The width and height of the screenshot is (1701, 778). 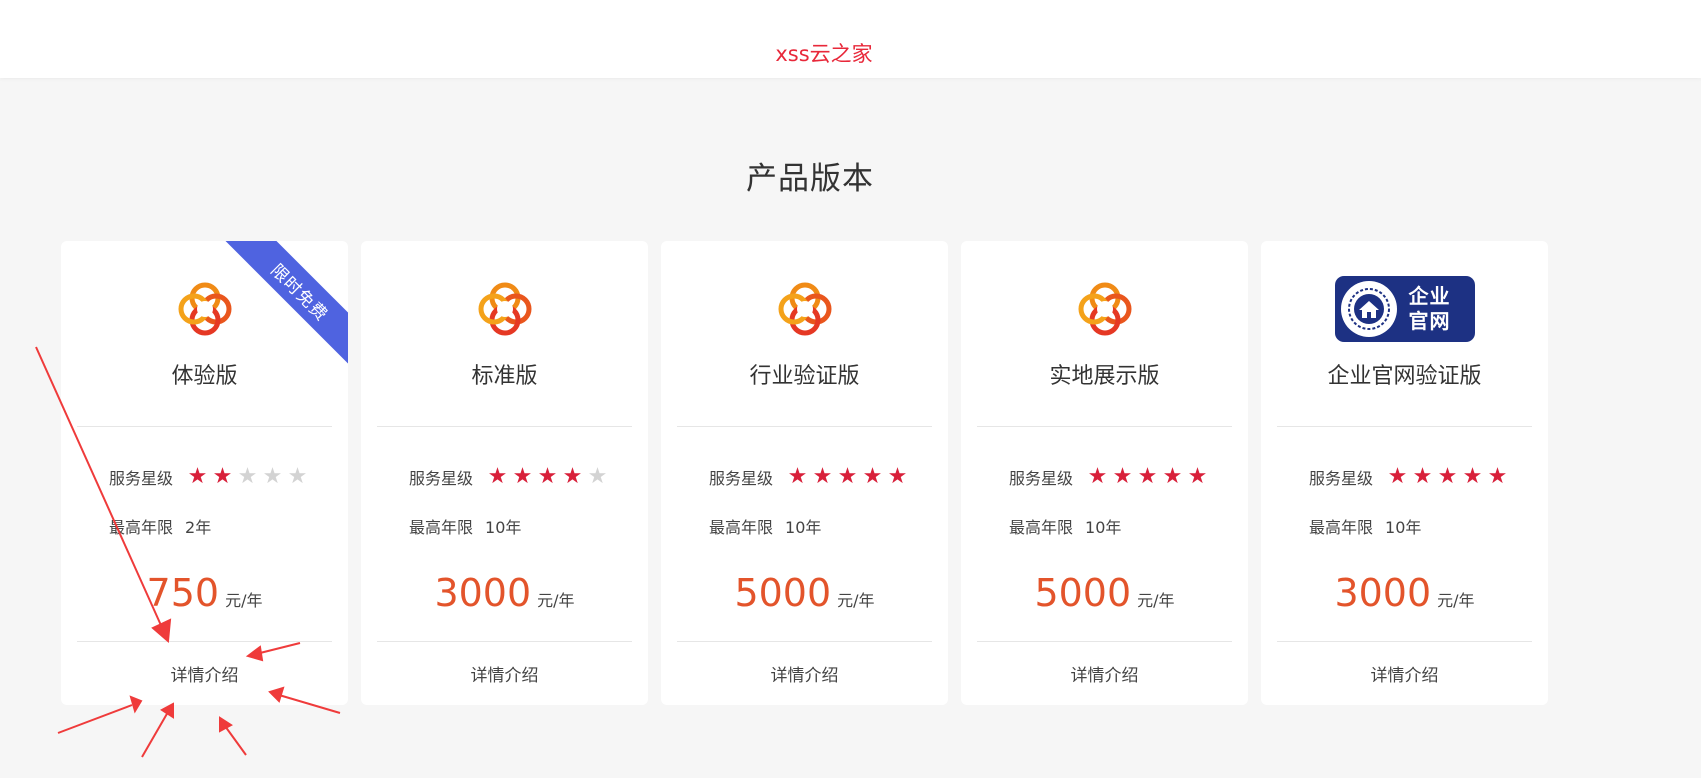 I want to click on annotation-arrow, so click(x=235, y=740).